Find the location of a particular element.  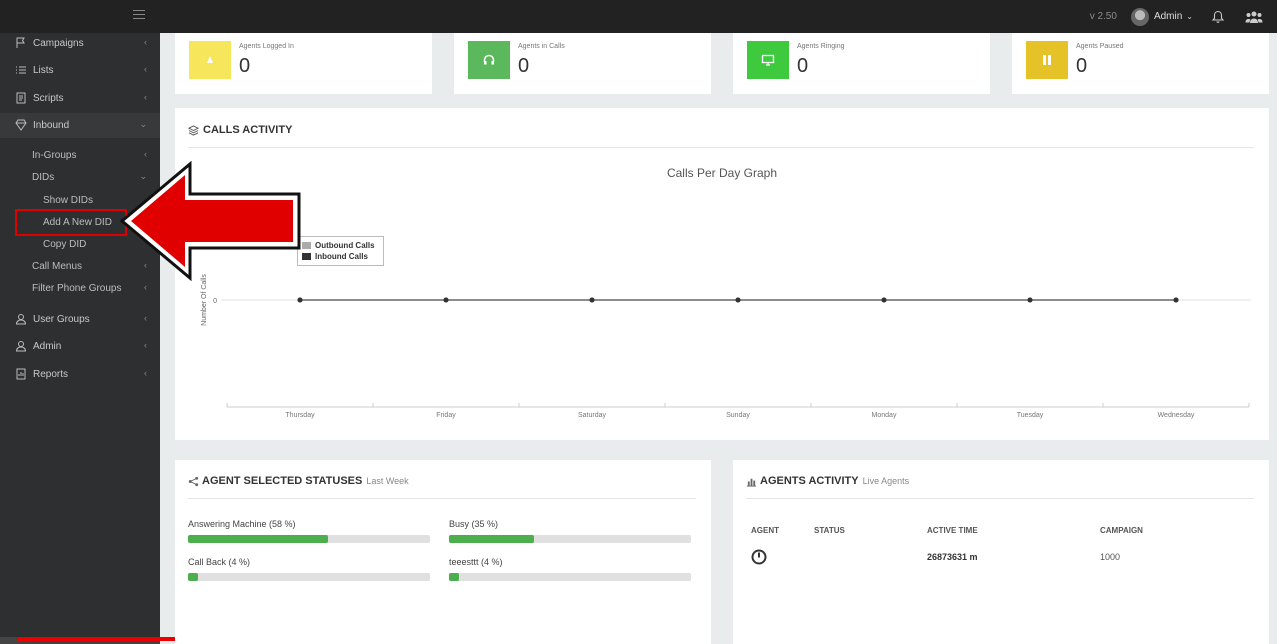

legend-item-outbound: Outbound Calls is located at coordinates (340, 245).